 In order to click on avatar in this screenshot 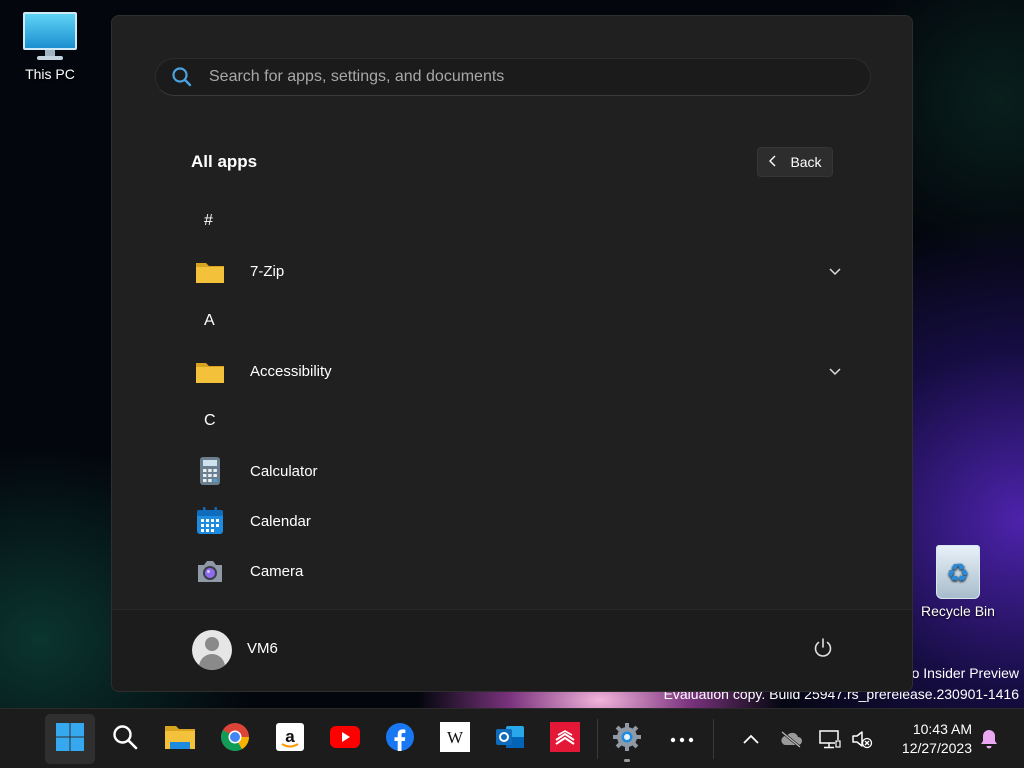, I will do `click(212, 650)`.